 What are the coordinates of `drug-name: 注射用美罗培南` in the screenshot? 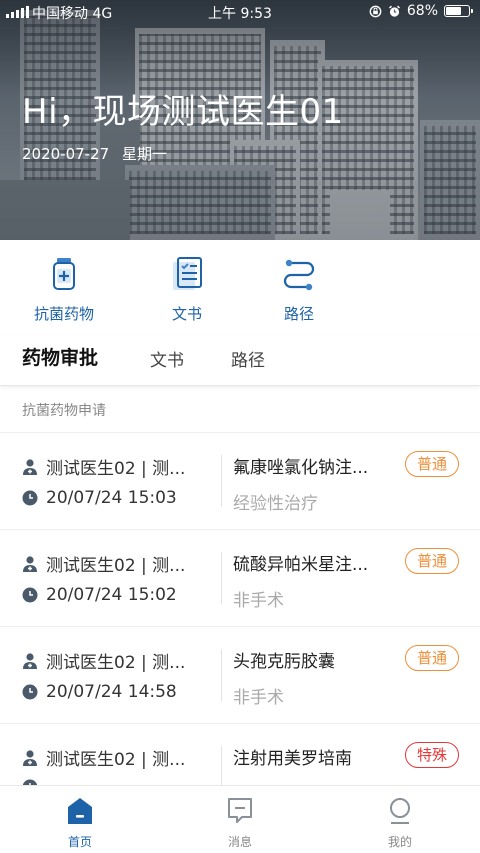 It's located at (292, 759).